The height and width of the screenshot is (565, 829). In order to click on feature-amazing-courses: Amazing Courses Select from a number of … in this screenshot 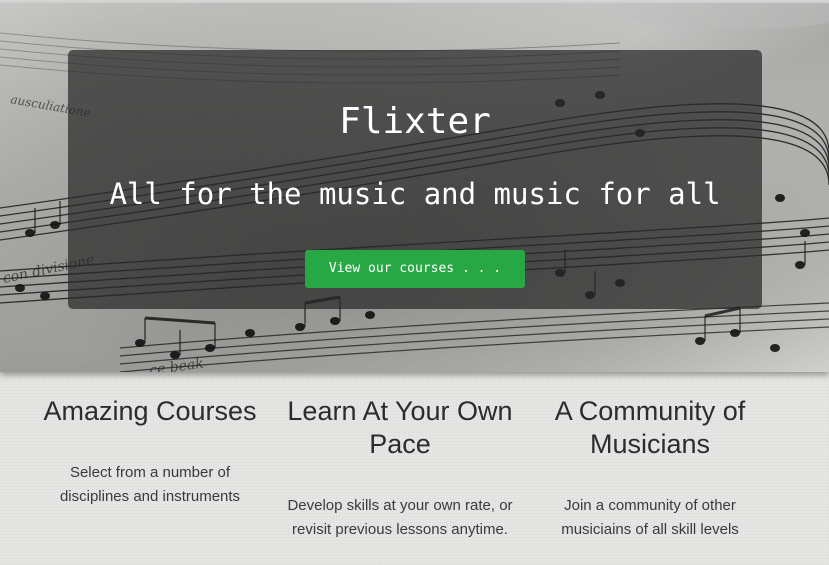, I will do `click(150, 452)`.